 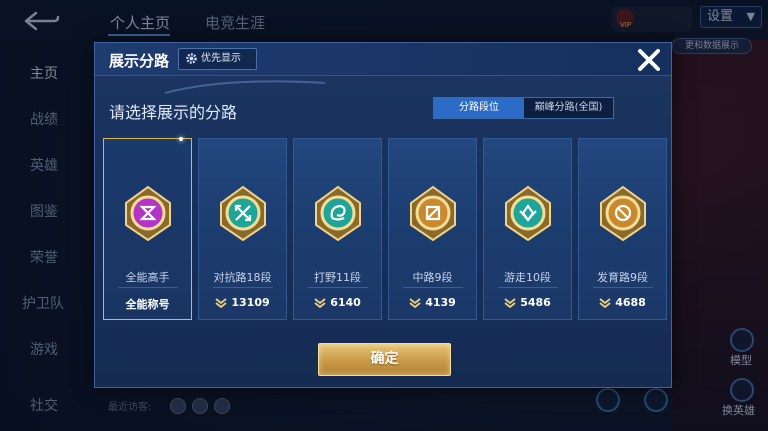 I want to click on priority-display-button: 优先显示, so click(x=217, y=59).